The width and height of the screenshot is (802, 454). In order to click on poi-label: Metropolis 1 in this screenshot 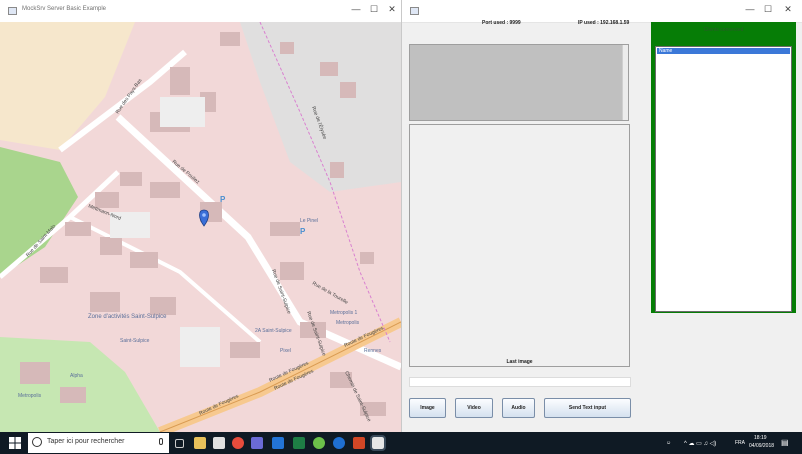, I will do `click(343, 313)`.